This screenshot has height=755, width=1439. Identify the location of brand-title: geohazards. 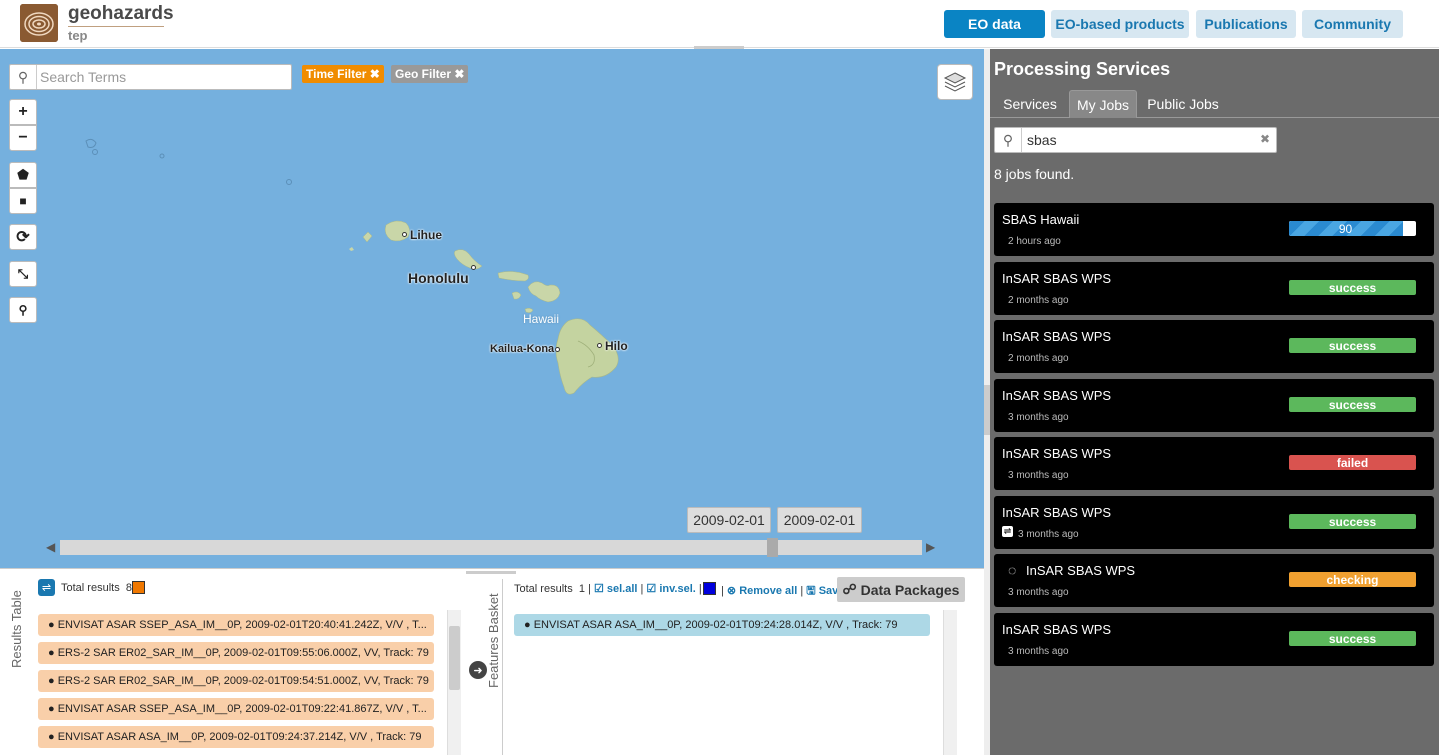
(121, 13).